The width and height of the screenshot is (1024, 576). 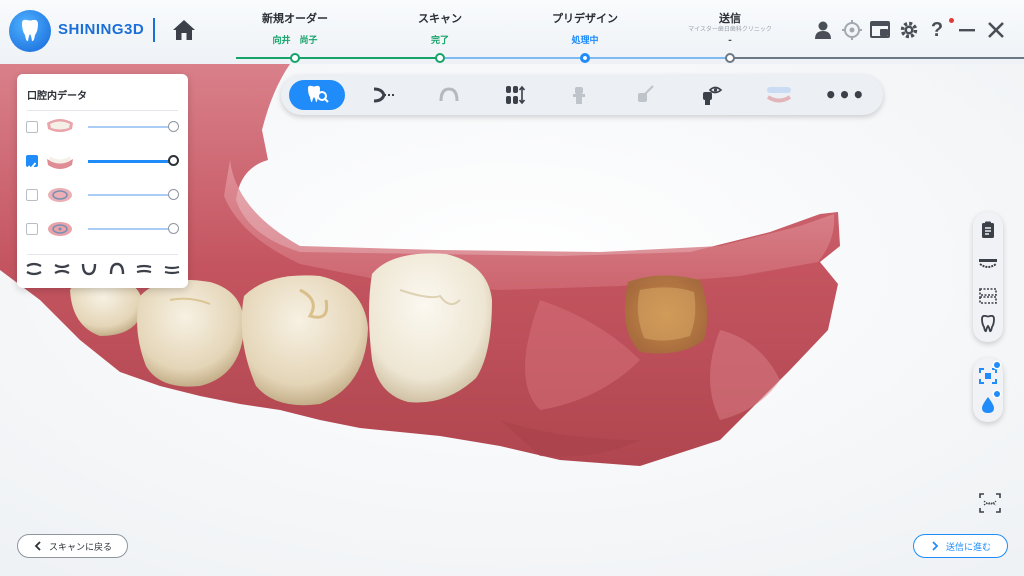 I want to click on minimize-icon, so click(x=967, y=30).